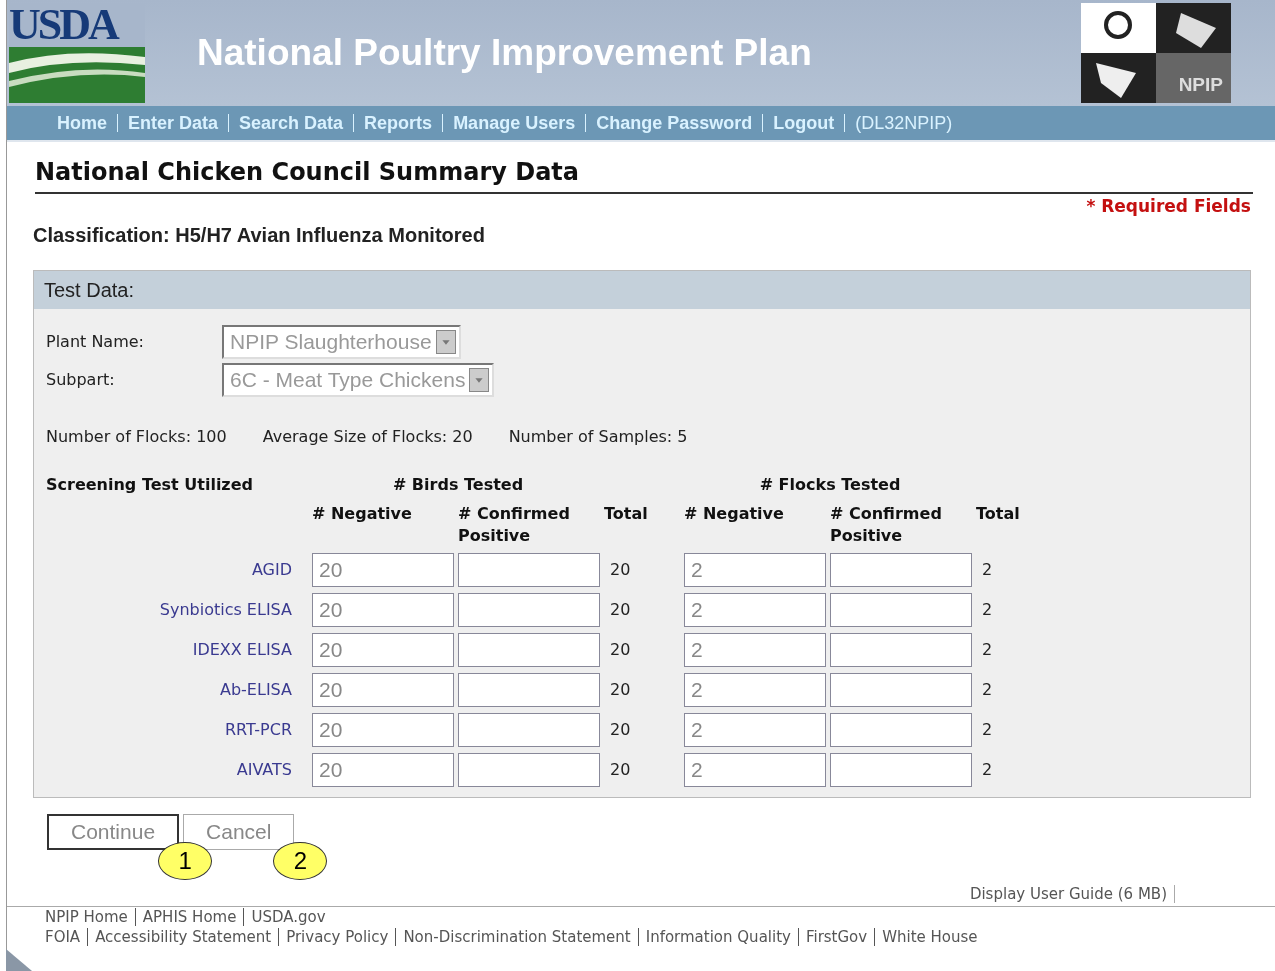 This screenshot has height=971, width=1275. Describe the element at coordinates (1068, 893) in the screenshot. I see `user-guide-link: Display User Guide (6 MB)` at that location.